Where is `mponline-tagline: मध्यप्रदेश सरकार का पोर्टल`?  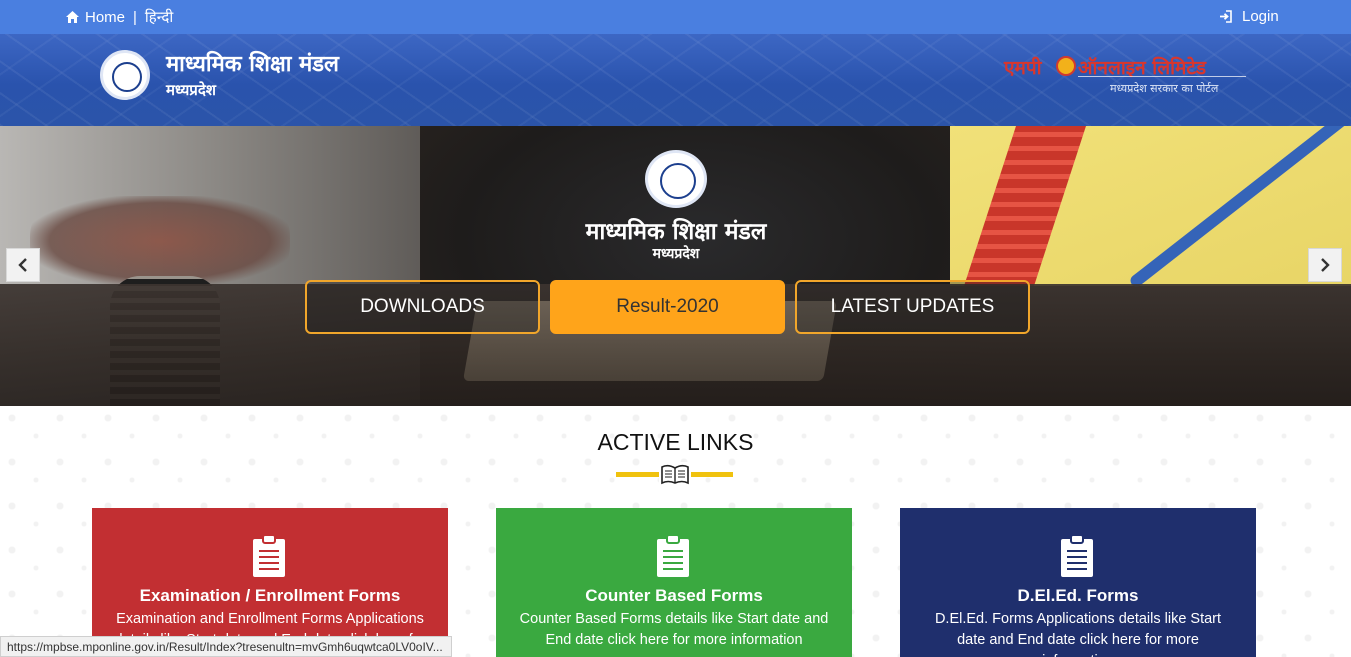 mponline-tagline: मध्यप्रदेश सरकार का पोर्टल is located at coordinates (1164, 88).